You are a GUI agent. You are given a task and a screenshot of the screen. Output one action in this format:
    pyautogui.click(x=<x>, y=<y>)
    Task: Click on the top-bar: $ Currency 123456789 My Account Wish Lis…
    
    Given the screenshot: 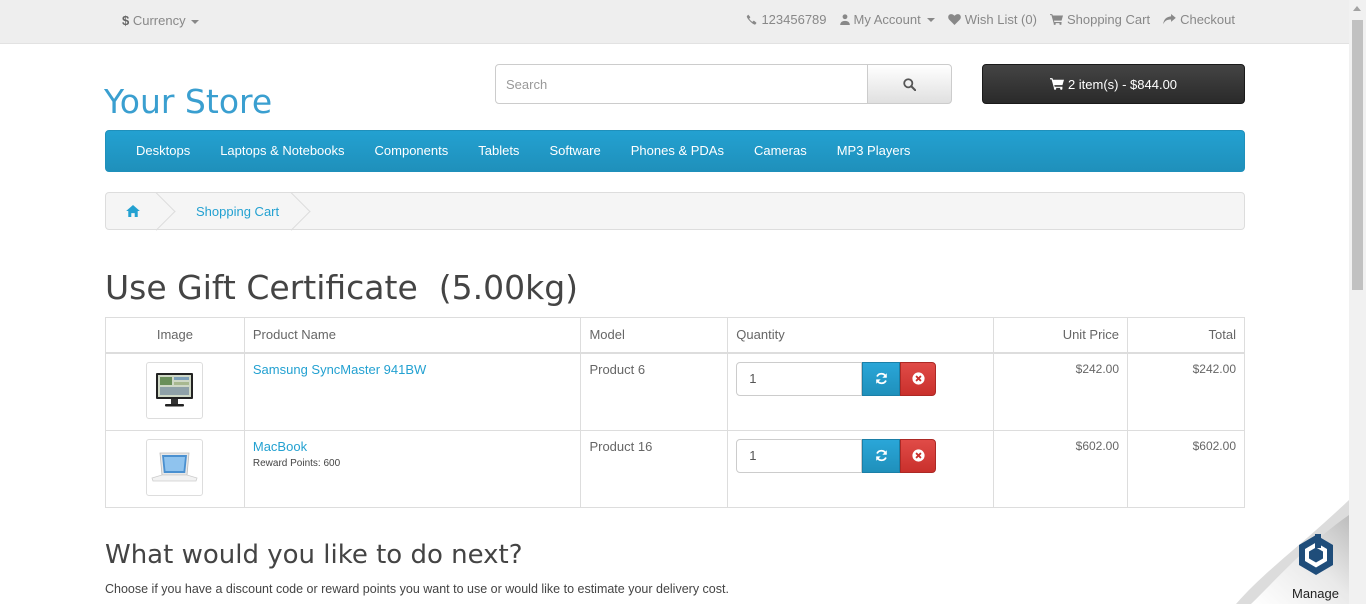 What is the action you would take?
    pyautogui.click(x=674, y=22)
    